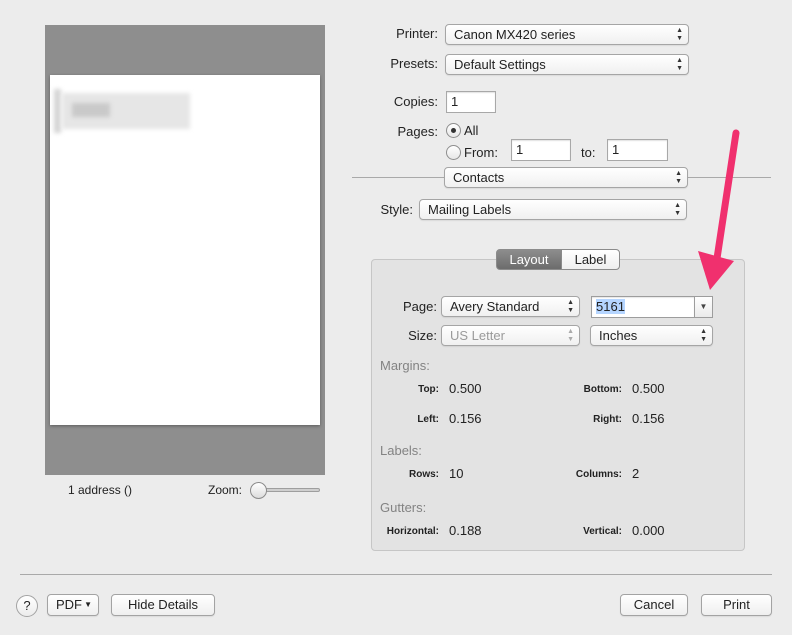 The width and height of the screenshot is (792, 635). Describe the element at coordinates (88, 604) in the screenshot. I see `chevron-down-icon: ▼` at that location.